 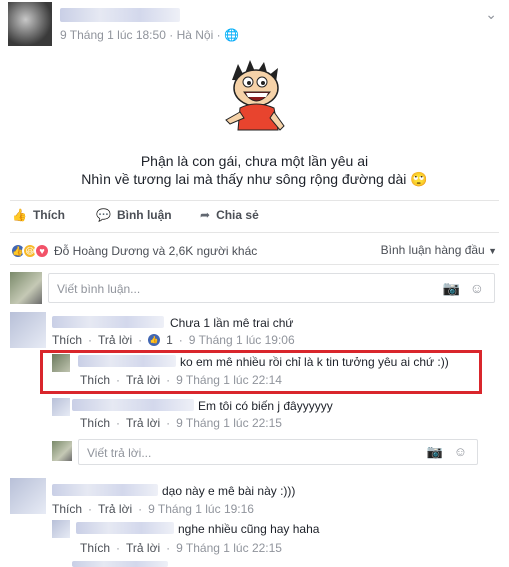 I want to click on caret-down-icon: ▼, so click(x=492, y=251).